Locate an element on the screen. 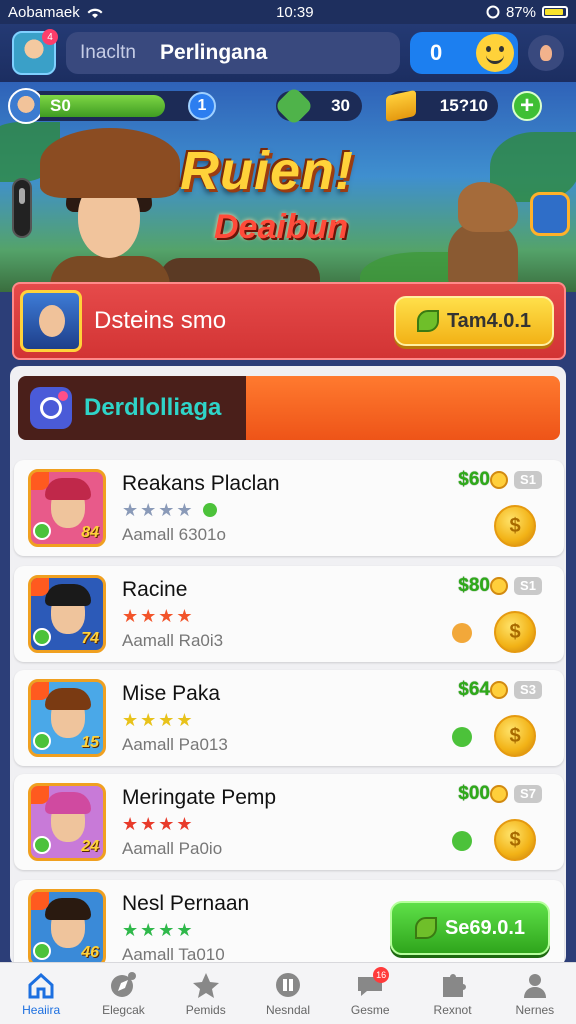 Image resolution: width=576 pixels, height=1024 pixels. featured-button-label: Tam4.0.1 is located at coordinates (489, 320).